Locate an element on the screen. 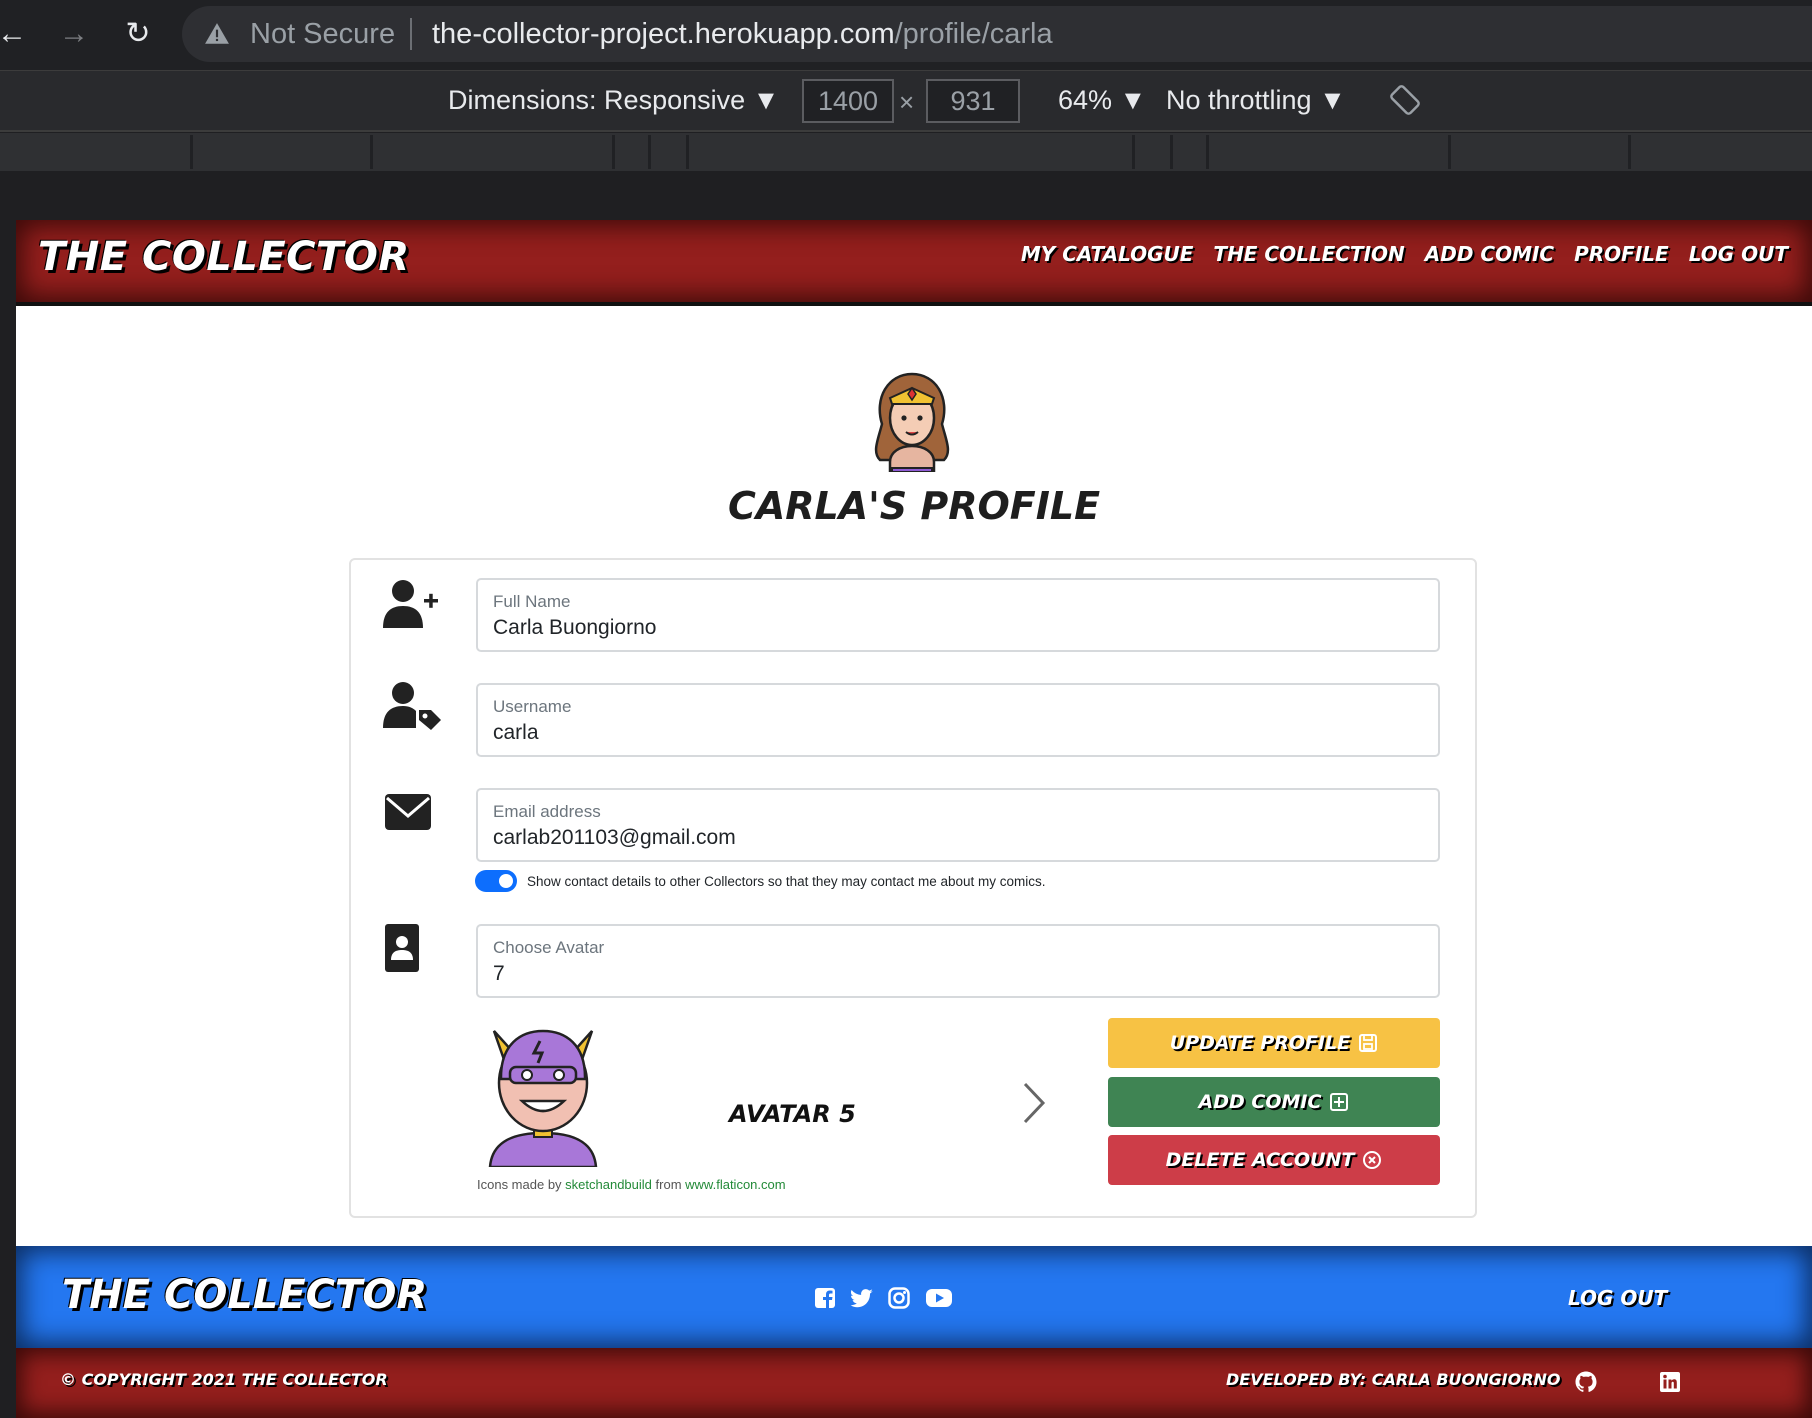 This screenshot has width=1812, height=1418. envelope-icon is located at coordinates (408, 812).